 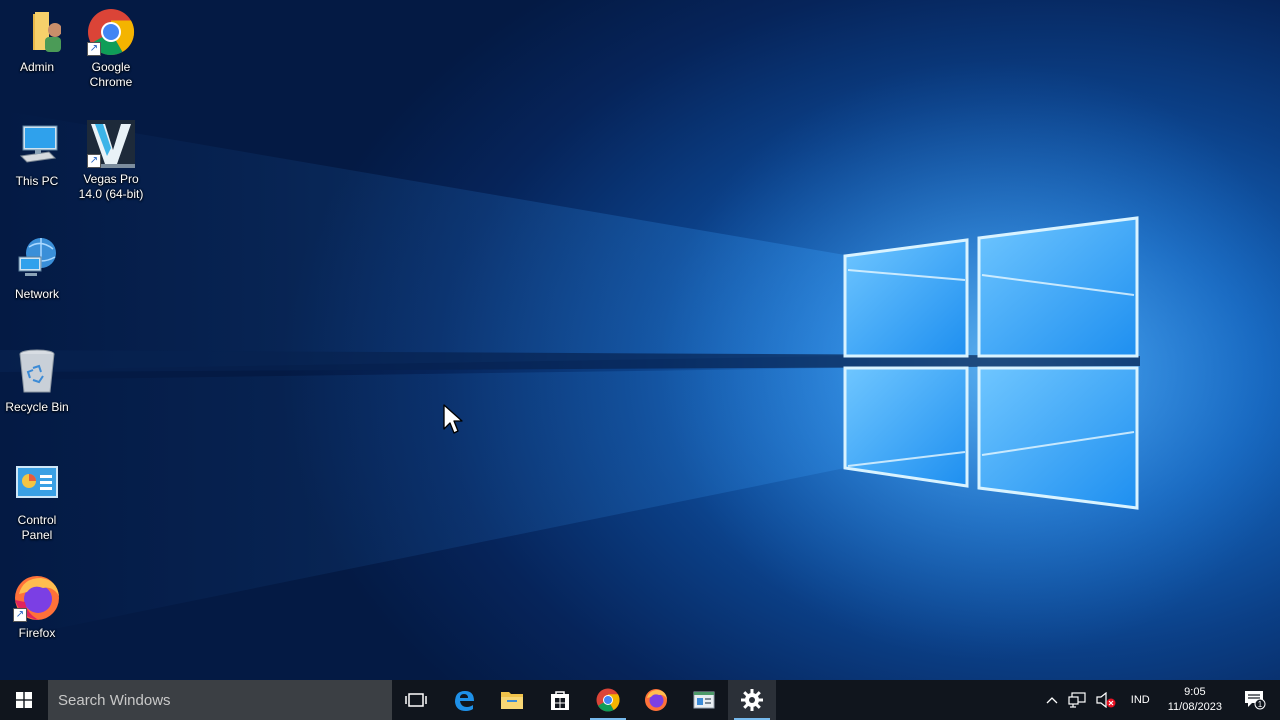 I want to click on notification-icon: 1, so click(x=1255, y=700).